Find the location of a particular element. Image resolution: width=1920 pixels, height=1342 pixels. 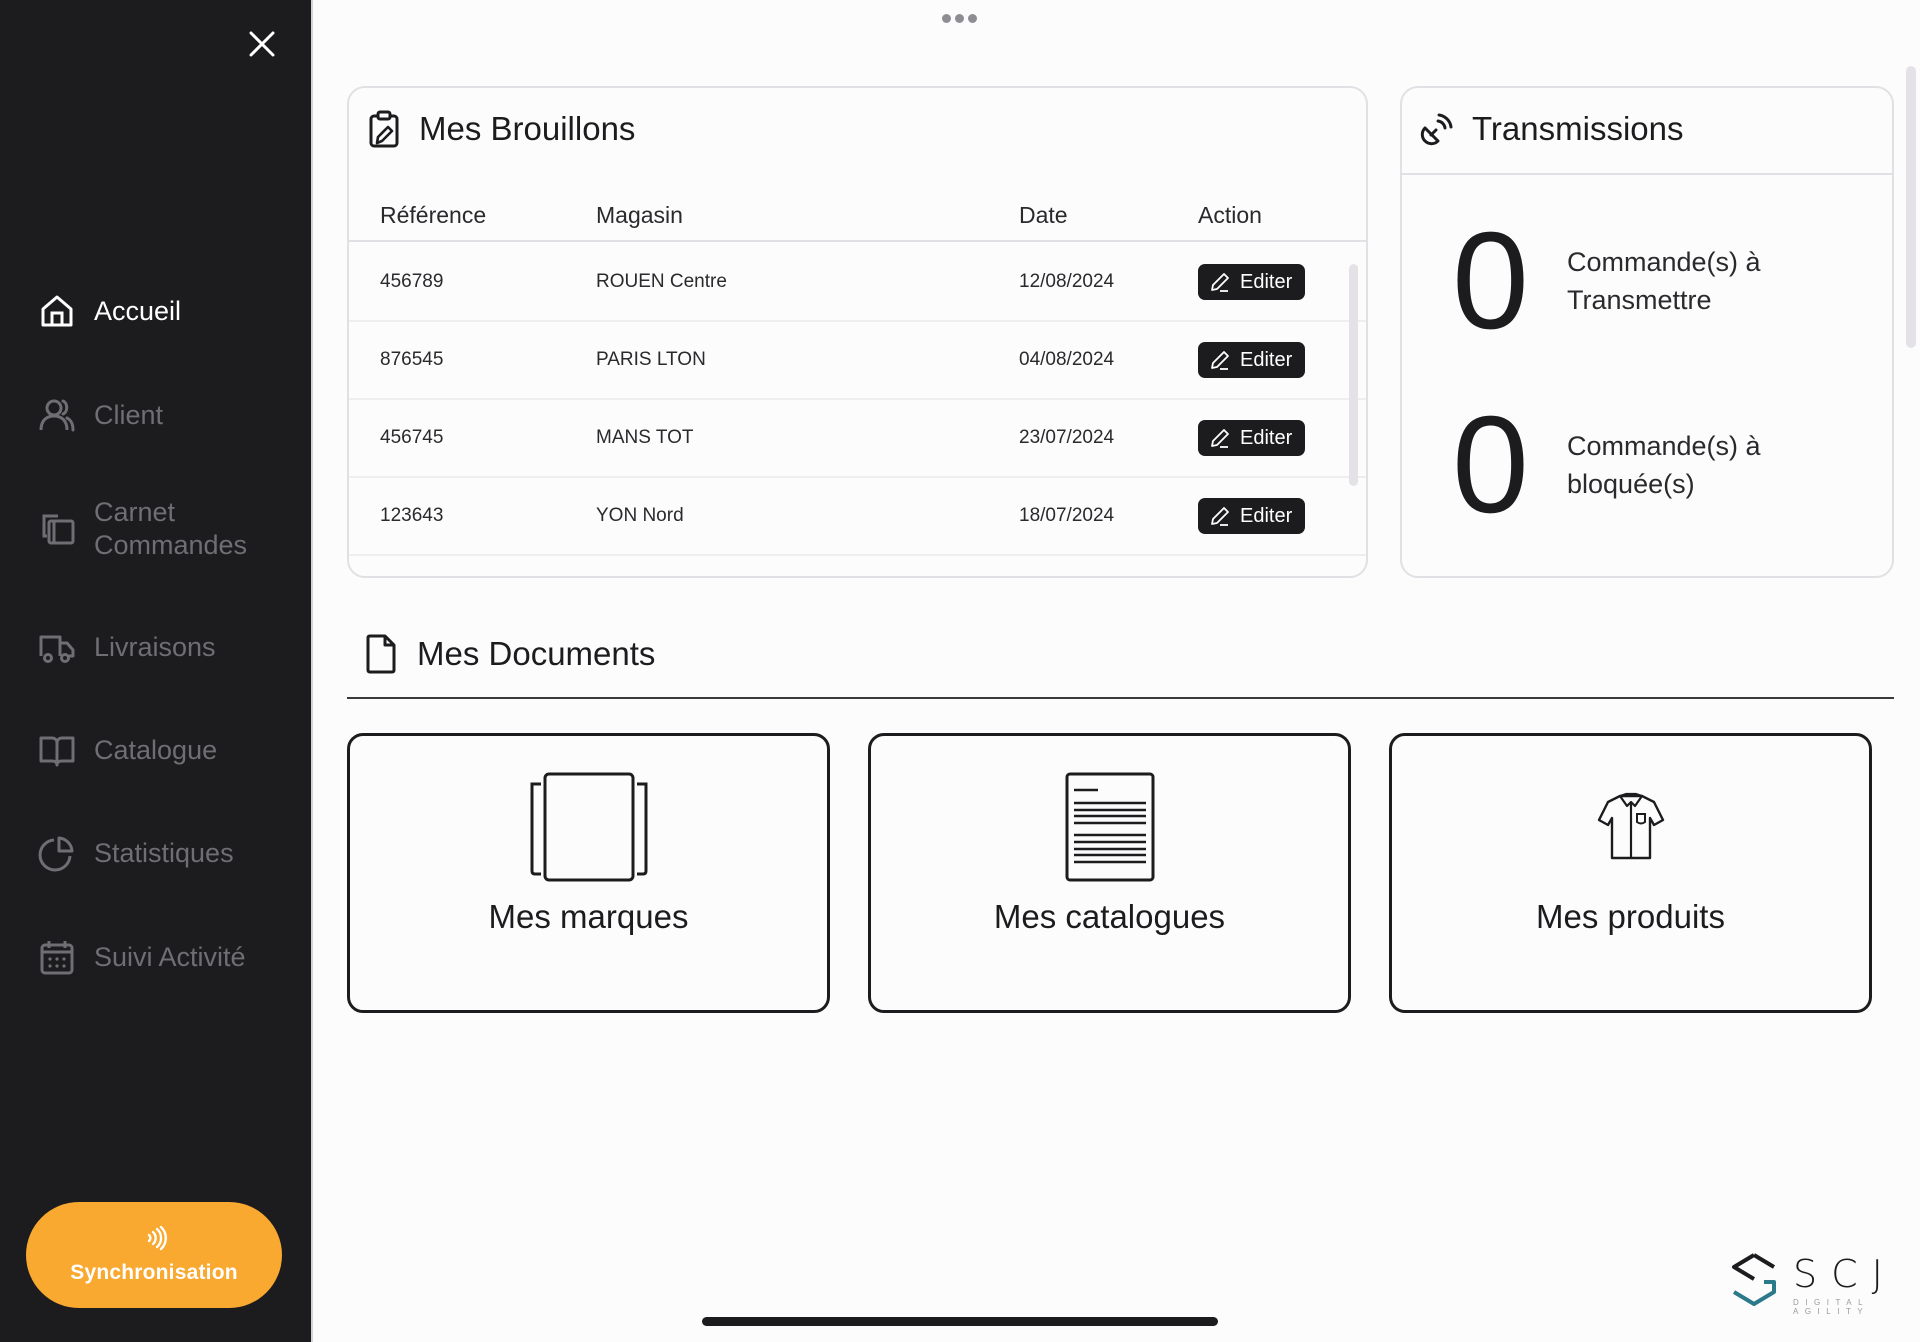

cell-date: 12/08/2024 is located at coordinates (1067, 281).